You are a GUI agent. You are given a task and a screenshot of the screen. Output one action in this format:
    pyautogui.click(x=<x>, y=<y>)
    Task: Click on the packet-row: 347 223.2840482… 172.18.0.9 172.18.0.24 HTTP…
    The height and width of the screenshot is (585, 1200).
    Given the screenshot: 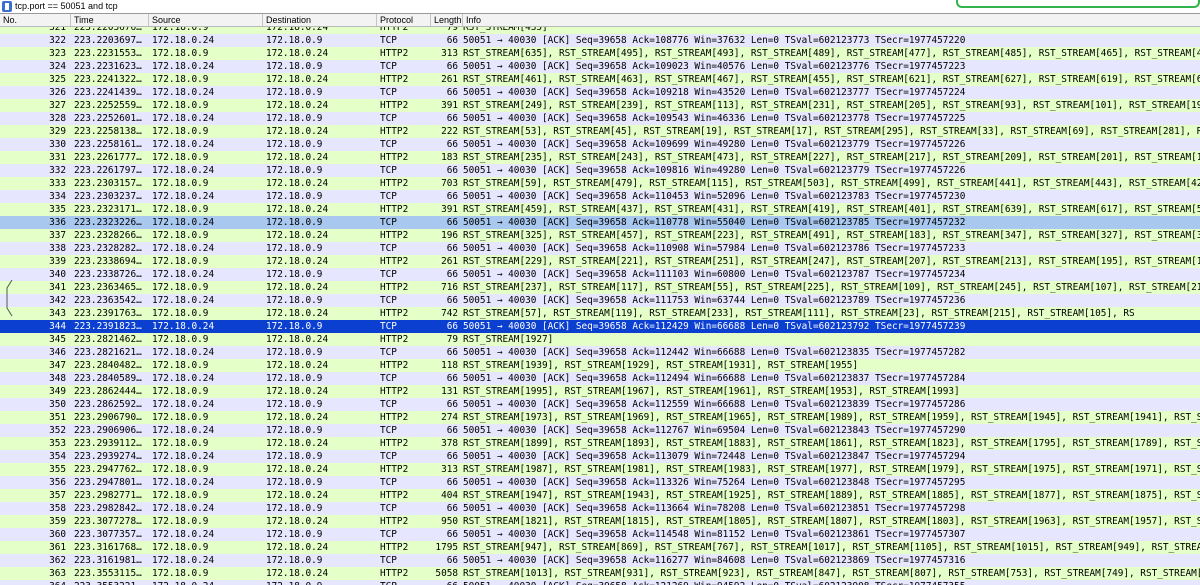 What is the action you would take?
    pyautogui.click(x=600, y=365)
    